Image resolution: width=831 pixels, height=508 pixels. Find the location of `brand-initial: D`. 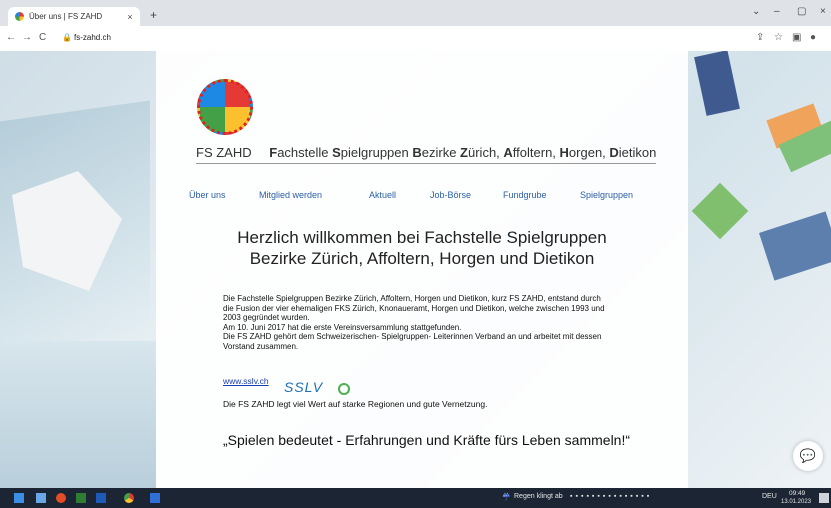

brand-initial: D is located at coordinates (614, 152).